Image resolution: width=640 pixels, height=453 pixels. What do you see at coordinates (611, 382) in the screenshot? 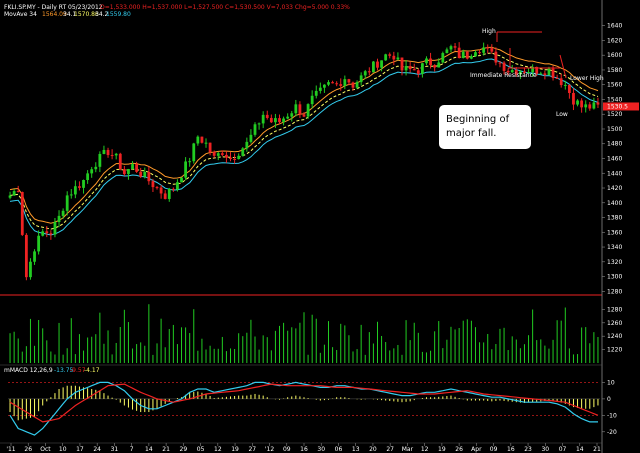
I see `macd-tick-label: 10` at bounding box center [611, 382].